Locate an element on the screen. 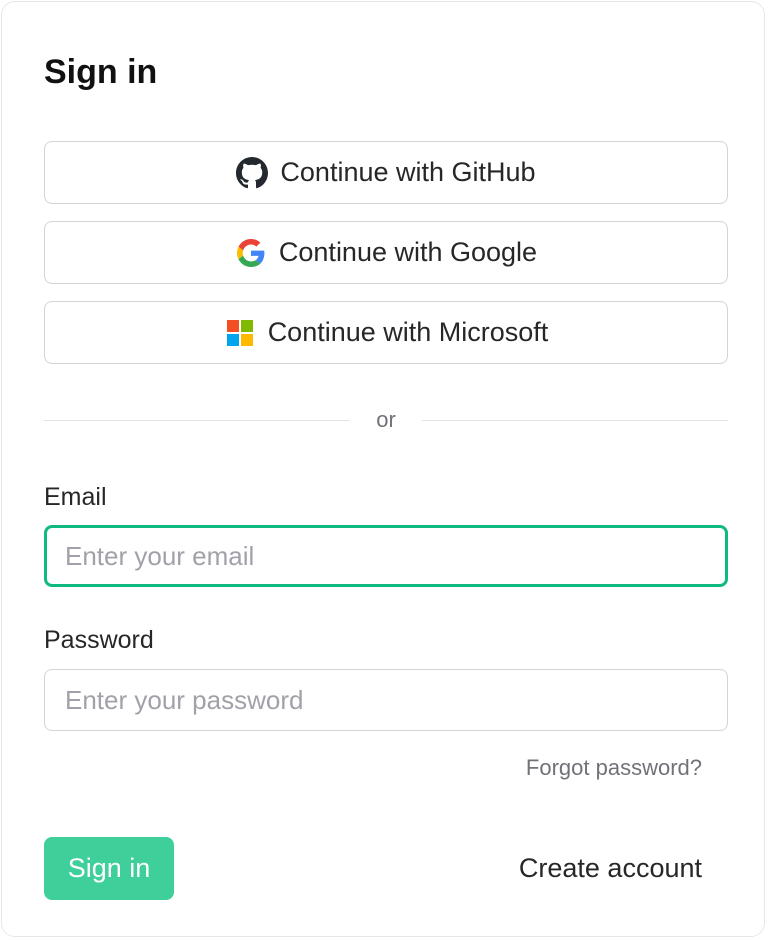  github-button-label: Continue with GitHub is located at coordinates (408, 172).